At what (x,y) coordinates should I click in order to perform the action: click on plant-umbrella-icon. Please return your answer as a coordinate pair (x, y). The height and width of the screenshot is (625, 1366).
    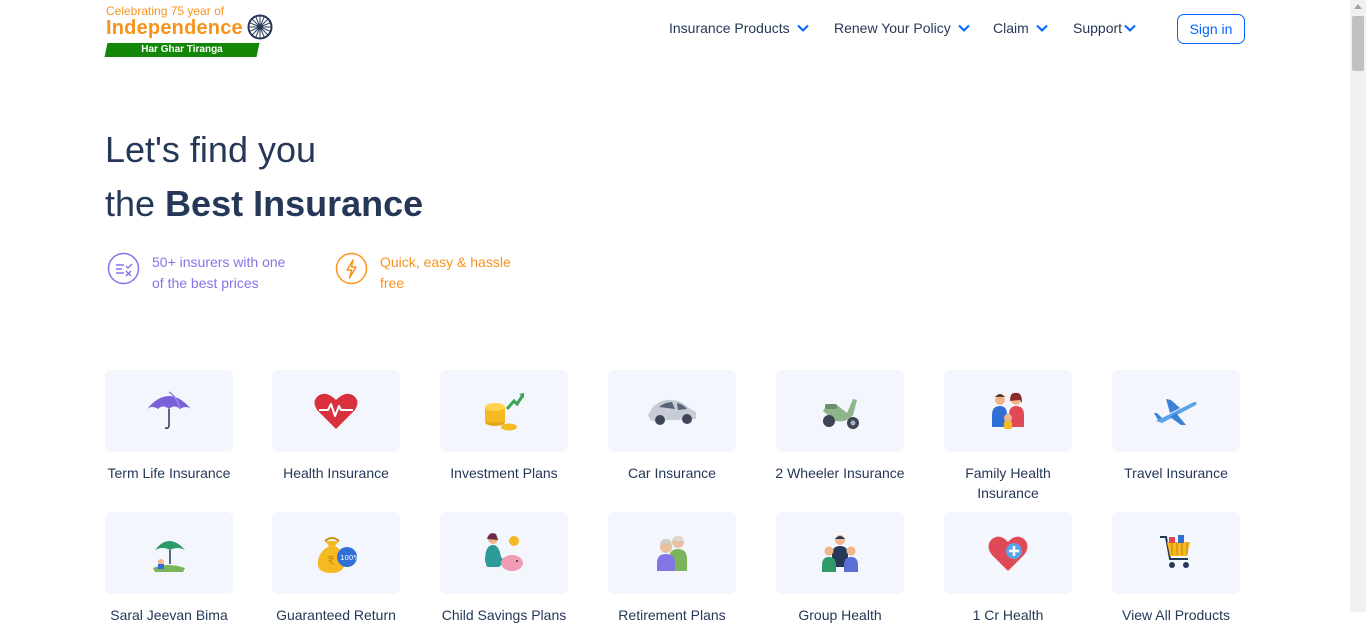
    Looking at the image, I should click on (169, 556).